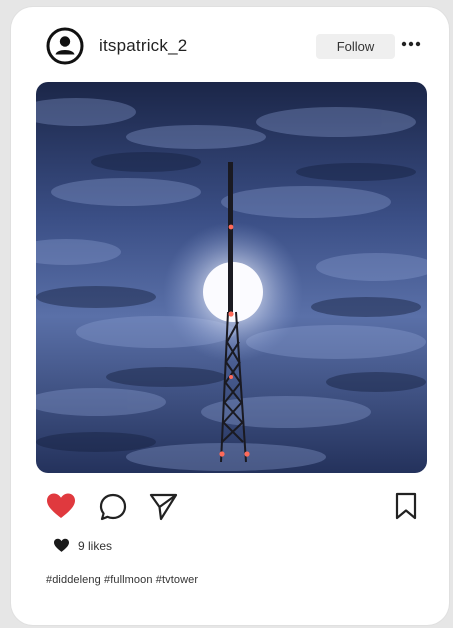 This screenshot has width=453, height=628. Describe the element at coordinates (61, 506) in the screenshot. I see `heart-icon` at that location.